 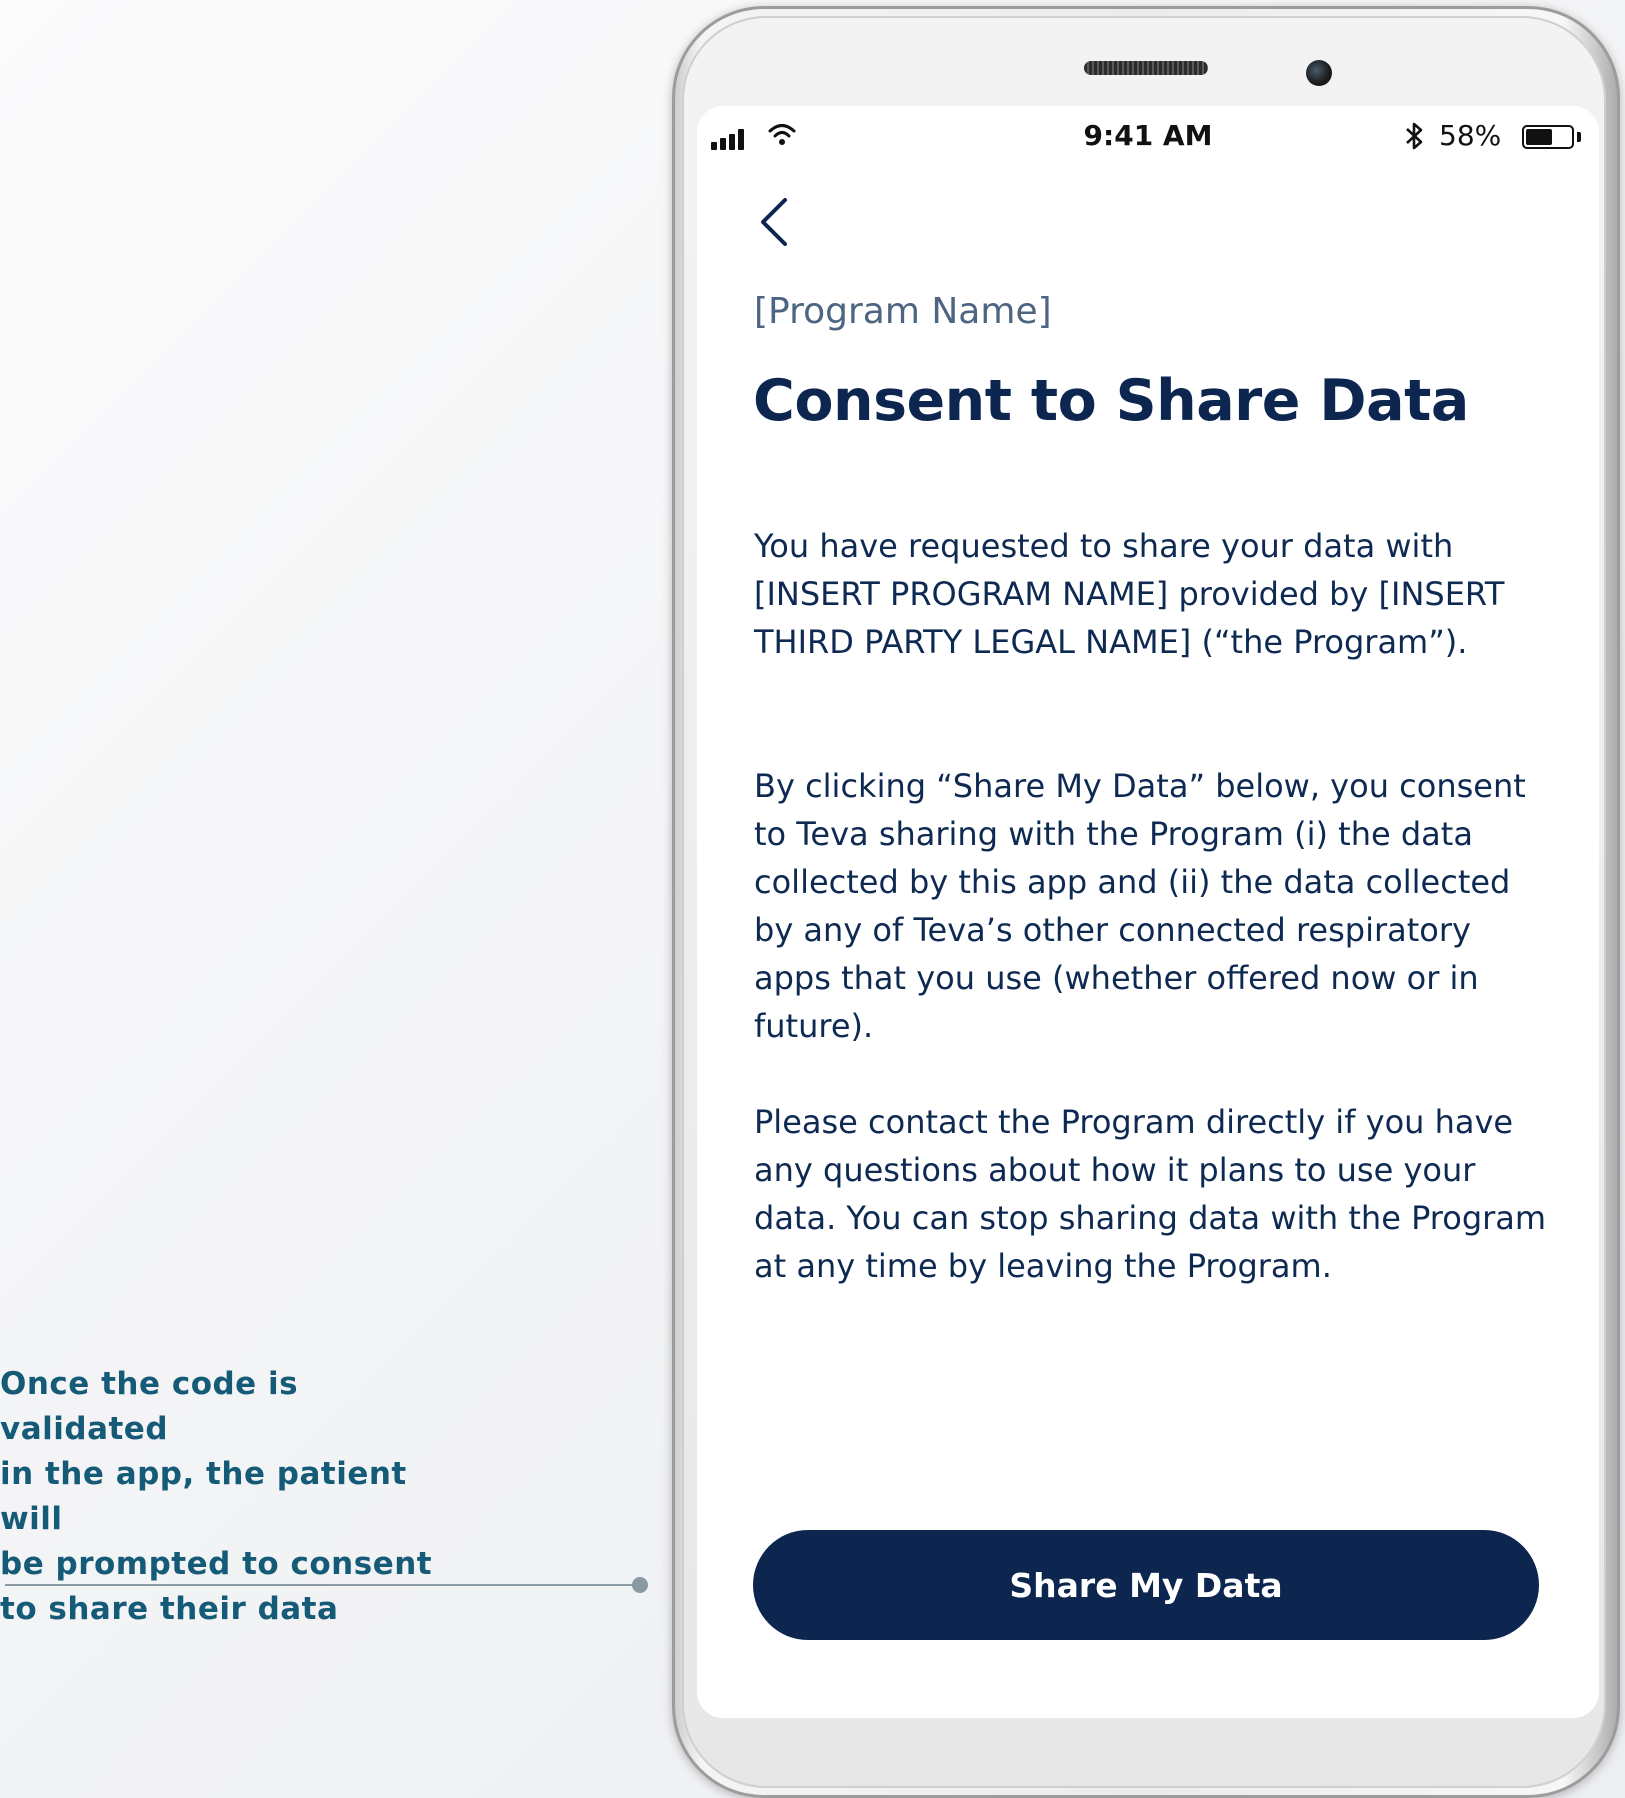 What do you see at coordinates (323, 1585) in the screenshot?
I see `callout-line` at bounding box center [323, 1585].